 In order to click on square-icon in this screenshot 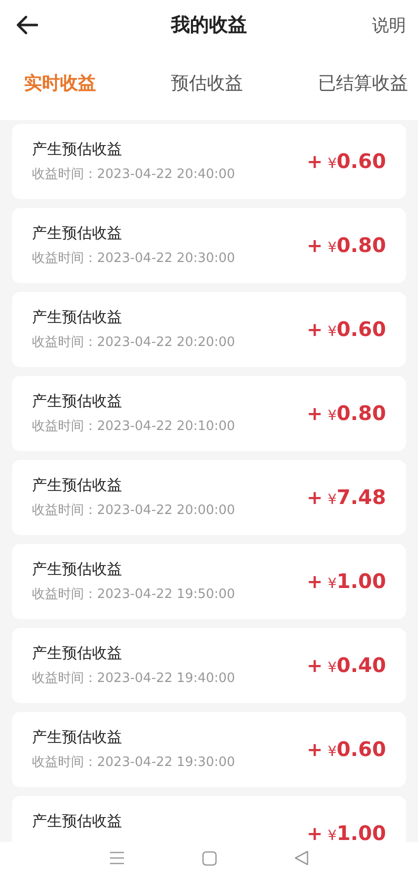, I will do `click(209, 858)`.